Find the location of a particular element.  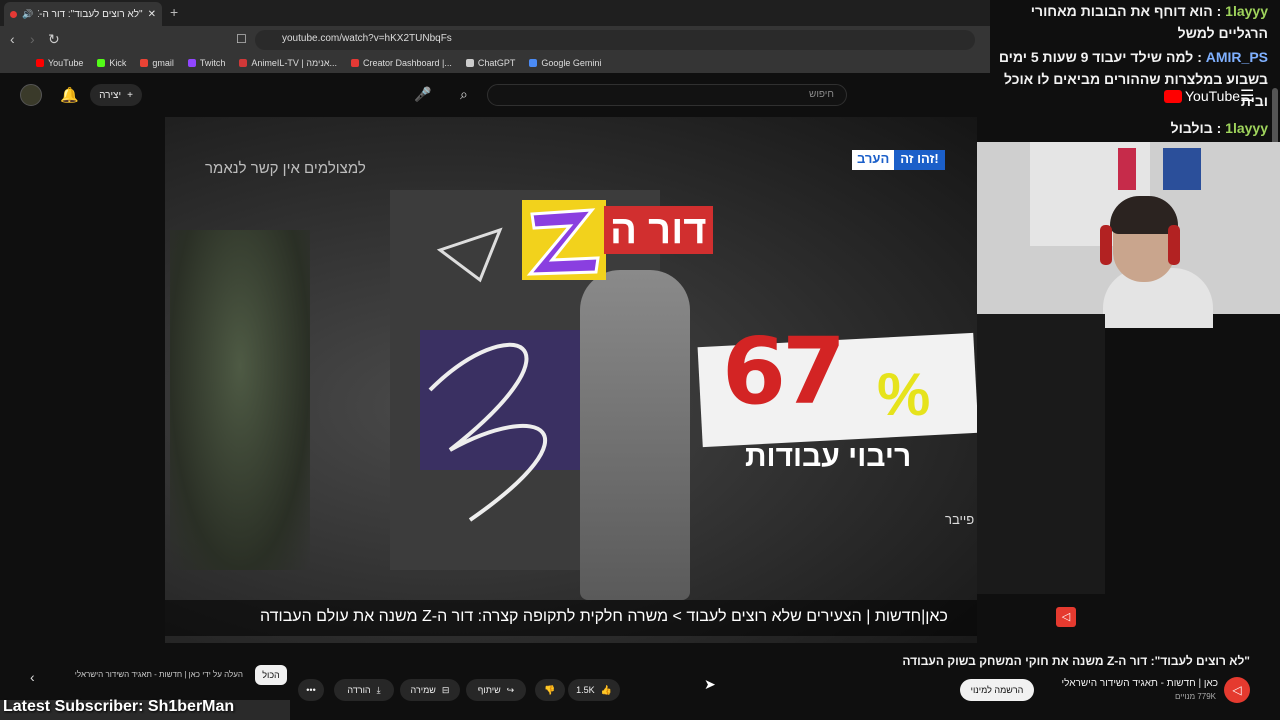

bookmark-star-icon: ☐ is located at coordinates (241, 39).